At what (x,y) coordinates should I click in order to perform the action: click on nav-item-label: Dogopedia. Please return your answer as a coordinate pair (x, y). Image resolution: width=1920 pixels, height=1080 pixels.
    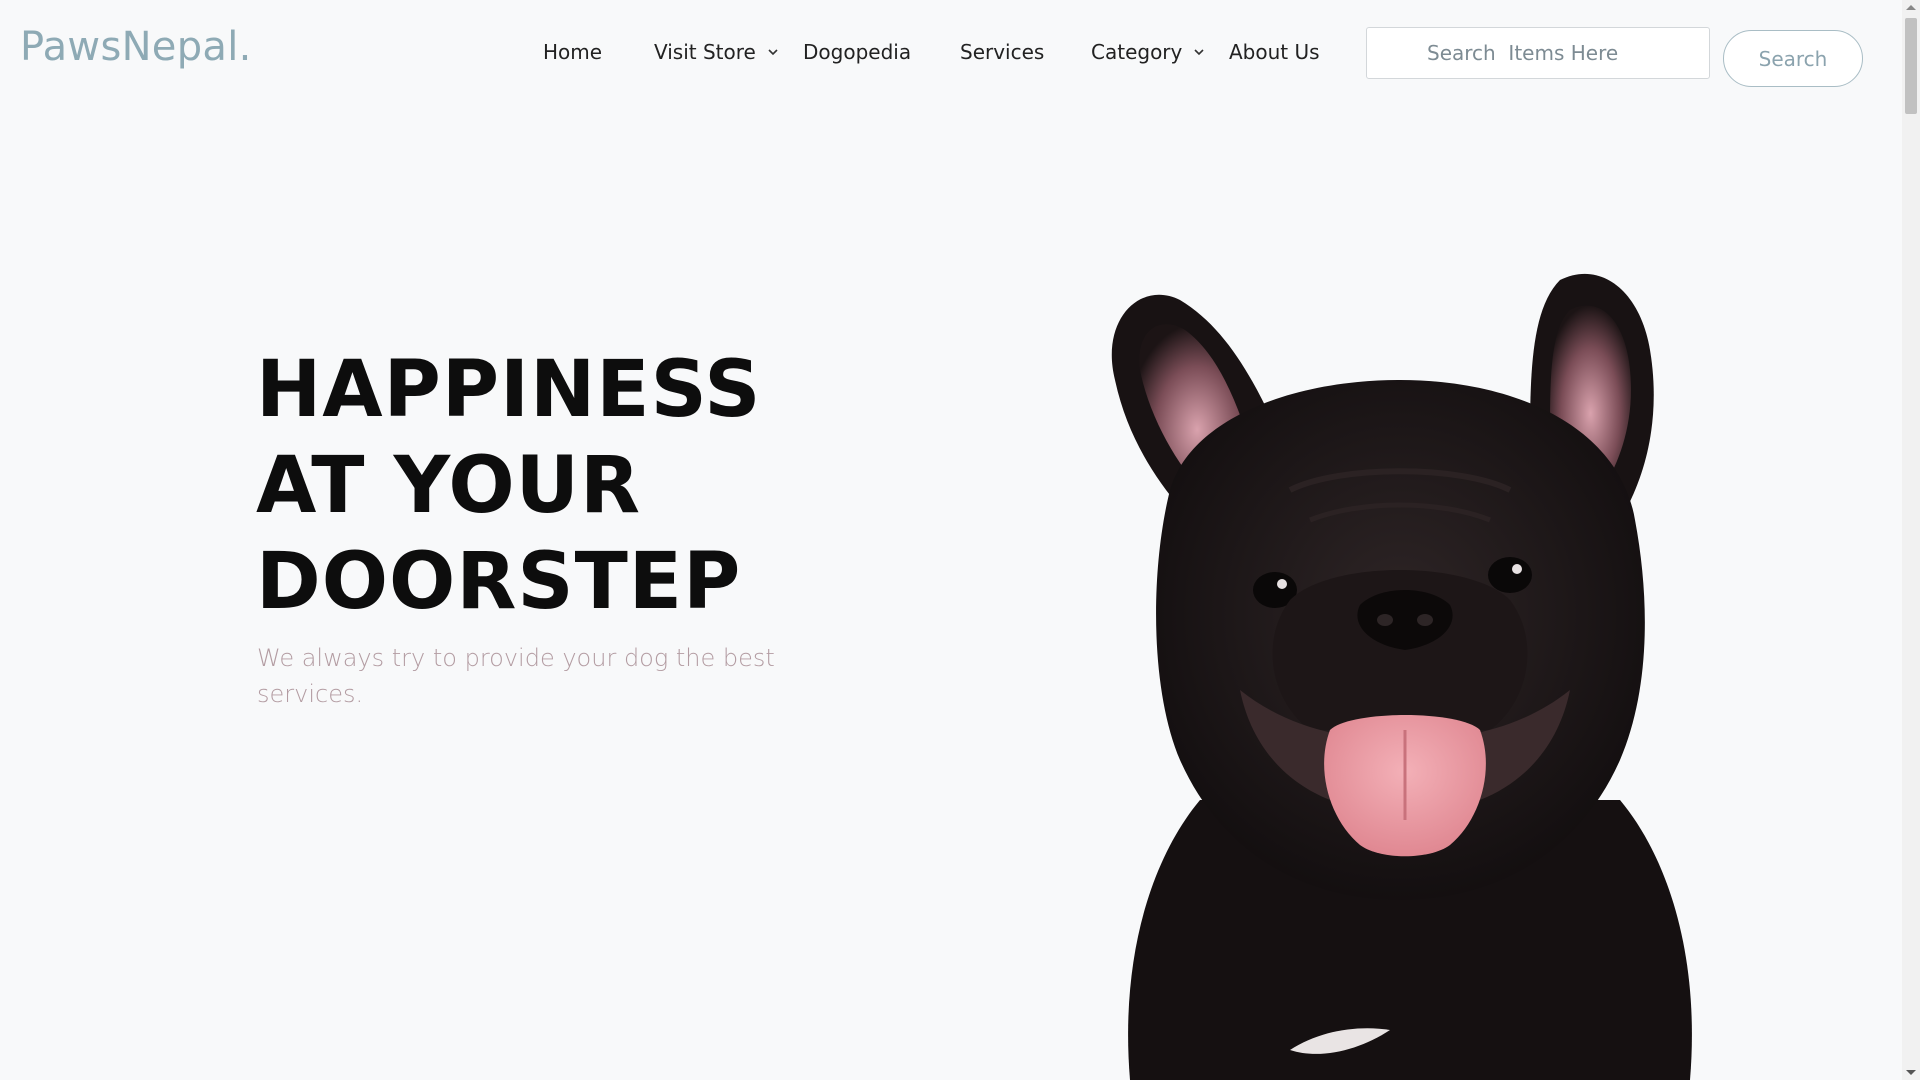
    Looking at the image, I should click on (857, 52).